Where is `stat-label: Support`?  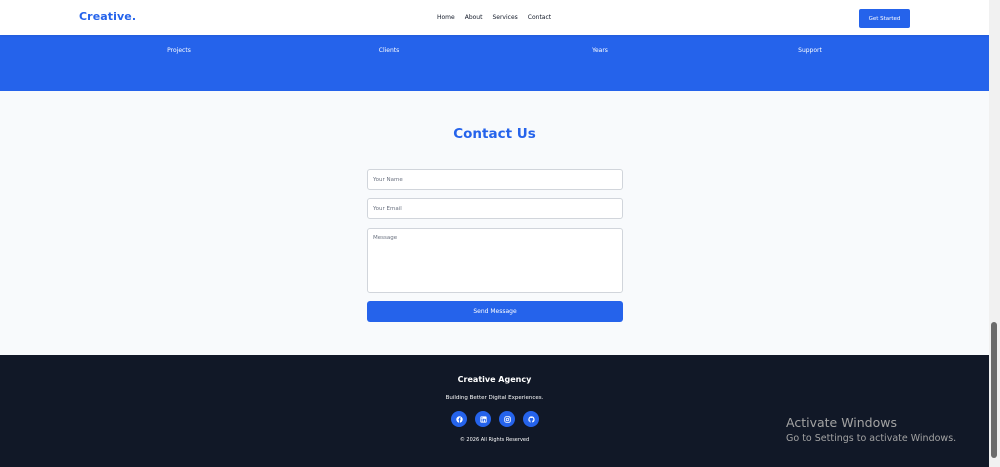 stat-label: Support is located at coordinates (810, 50).